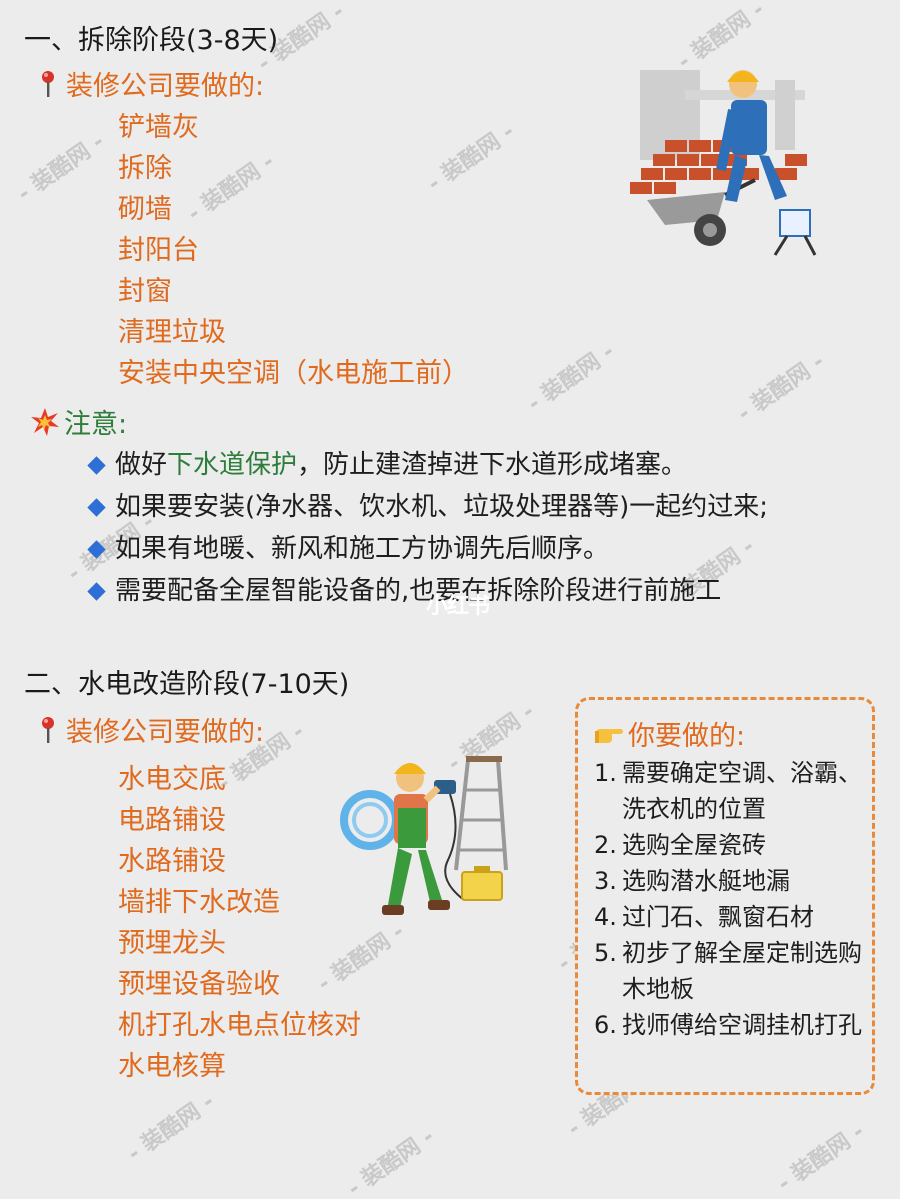 Image resolution: width=900 pixels, height=1199 pixels. What do you see at coordinates (151, 40) in the screenshot?
I see `section1-title: 一、拆除阶段(3-8天)` at bounding box center [151, 40].